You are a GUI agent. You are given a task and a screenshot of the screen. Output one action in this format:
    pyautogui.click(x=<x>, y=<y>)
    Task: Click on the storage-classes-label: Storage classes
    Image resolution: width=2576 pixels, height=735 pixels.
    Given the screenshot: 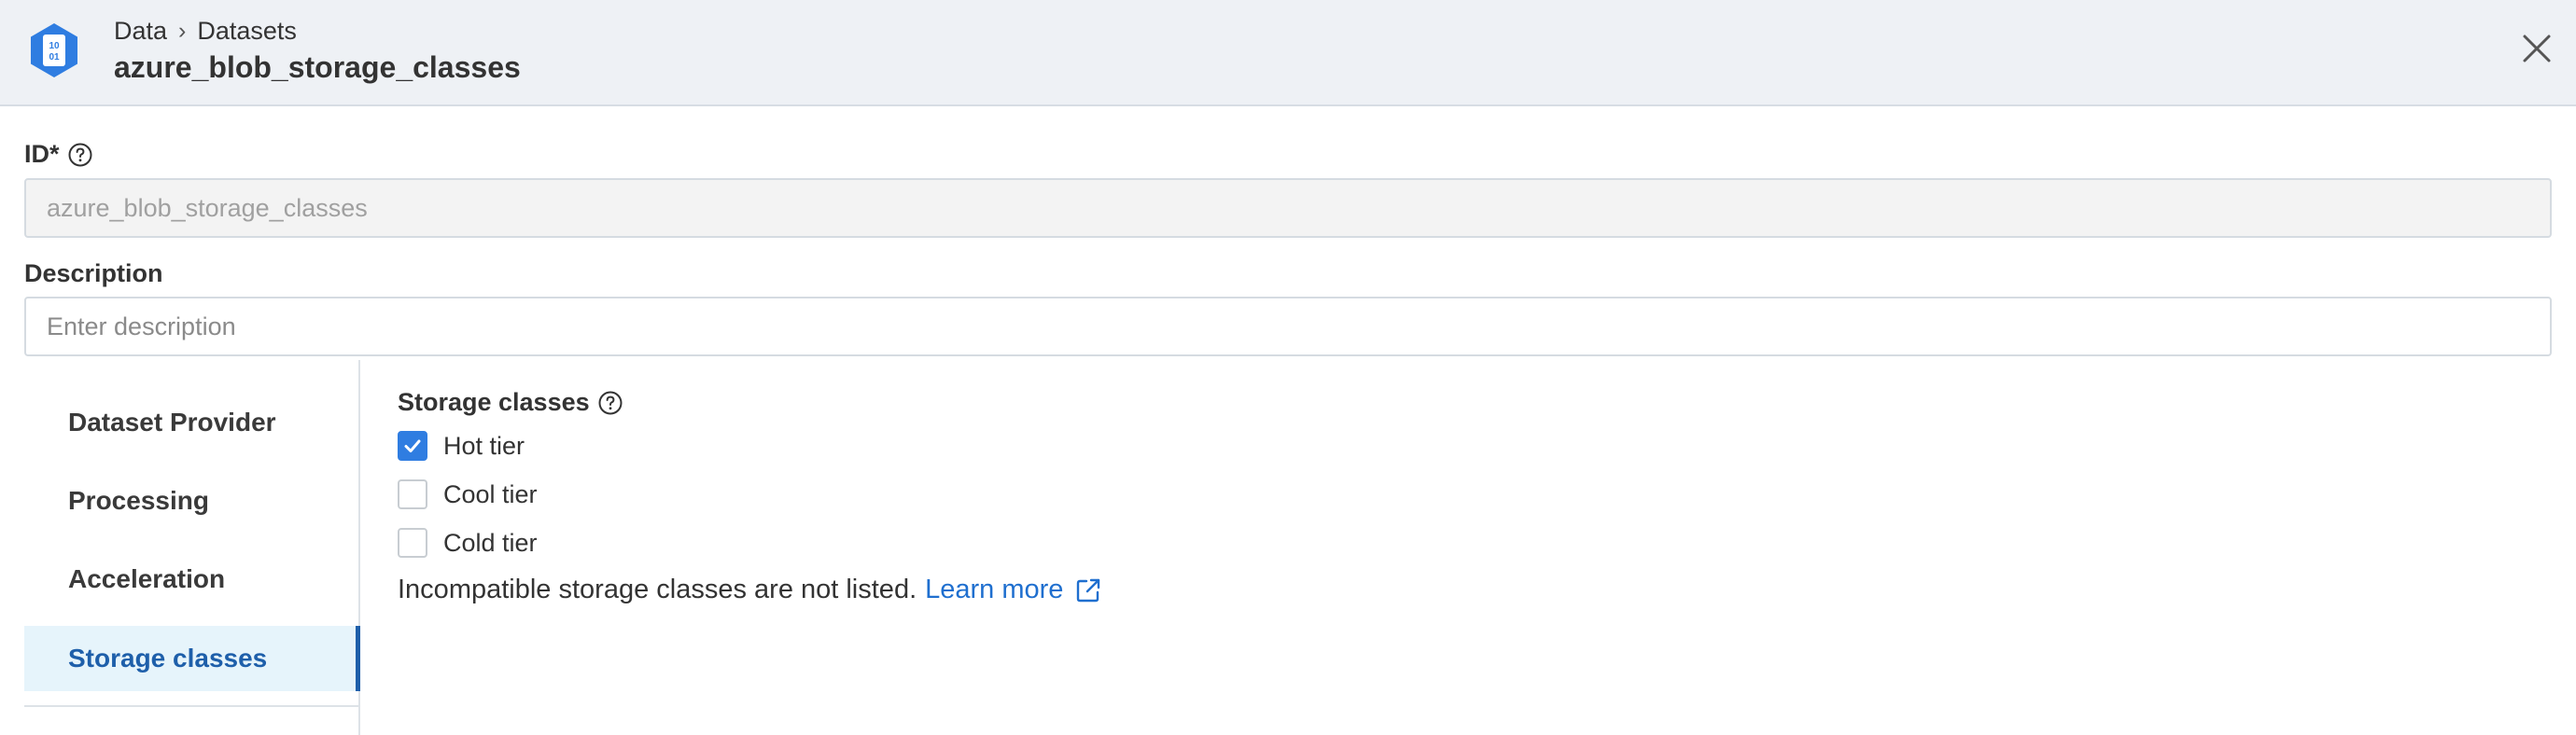 What is the action you would take?
    pyautogui.click(x=494, y=402)
    